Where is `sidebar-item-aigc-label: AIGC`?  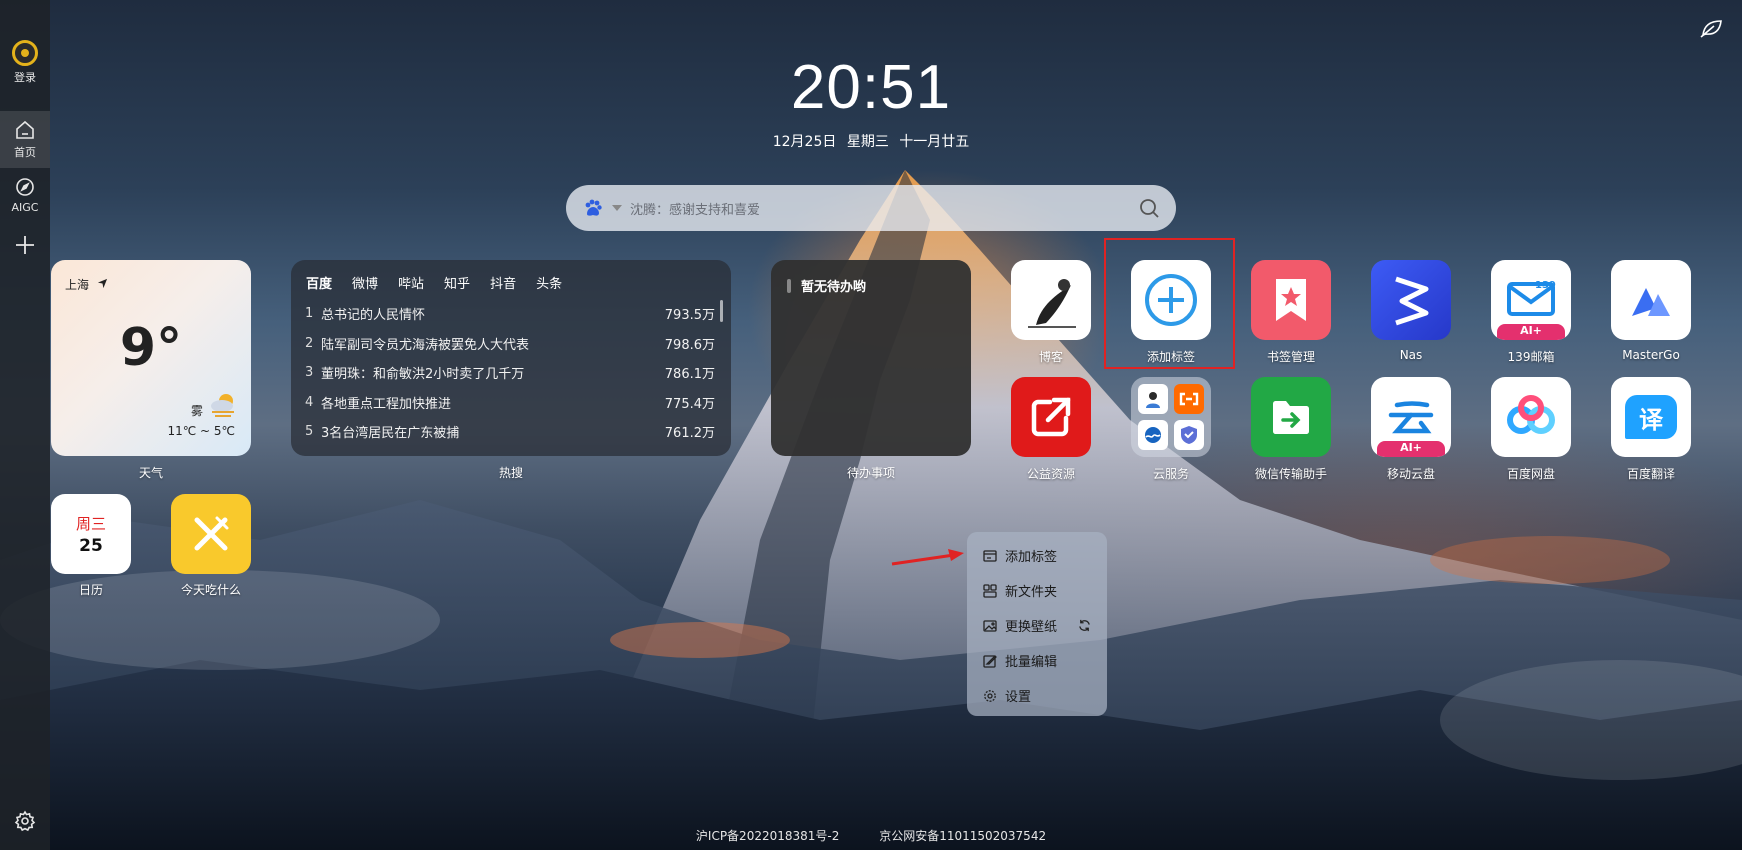
sidebar-item-aigc-label: AIGC is located at coordinates (25, 207).